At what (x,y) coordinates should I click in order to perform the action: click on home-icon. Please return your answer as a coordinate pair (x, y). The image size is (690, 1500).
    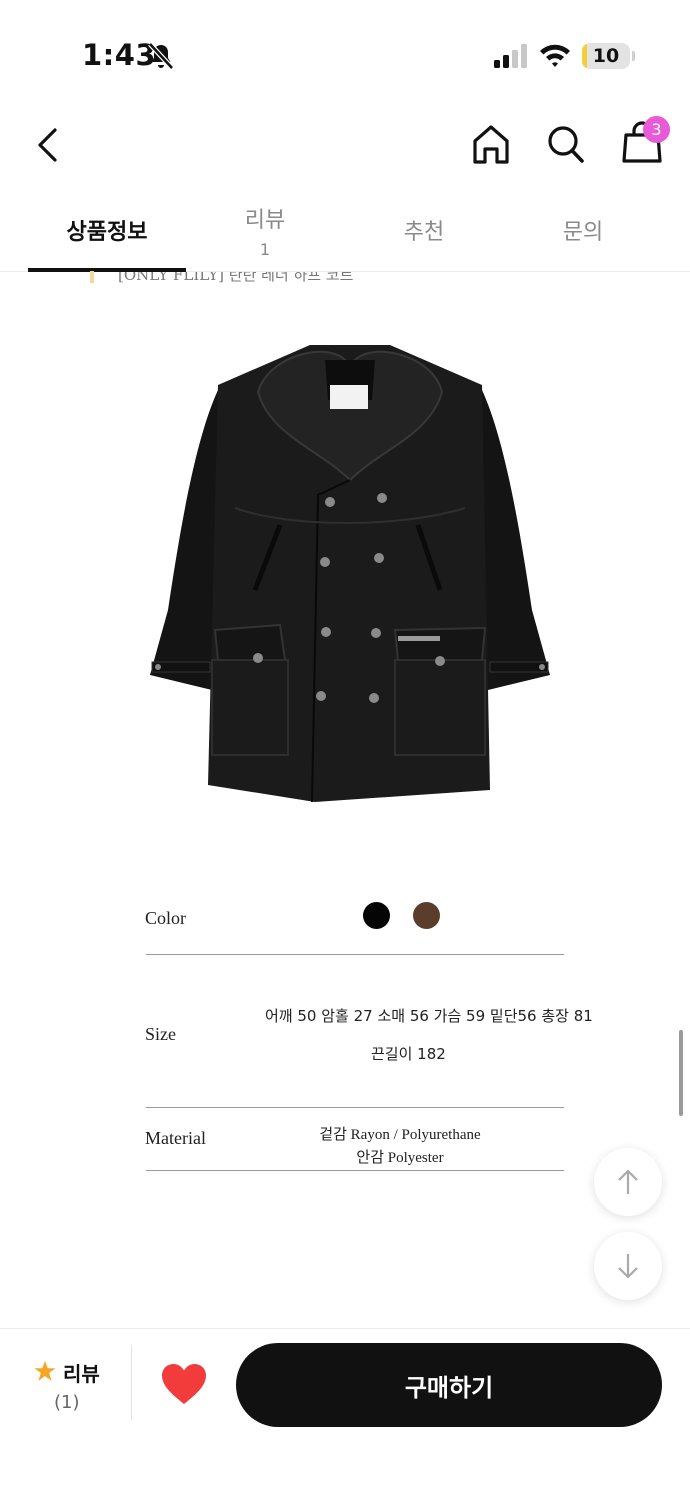
    Looking at the image, I should click on (491, 144).